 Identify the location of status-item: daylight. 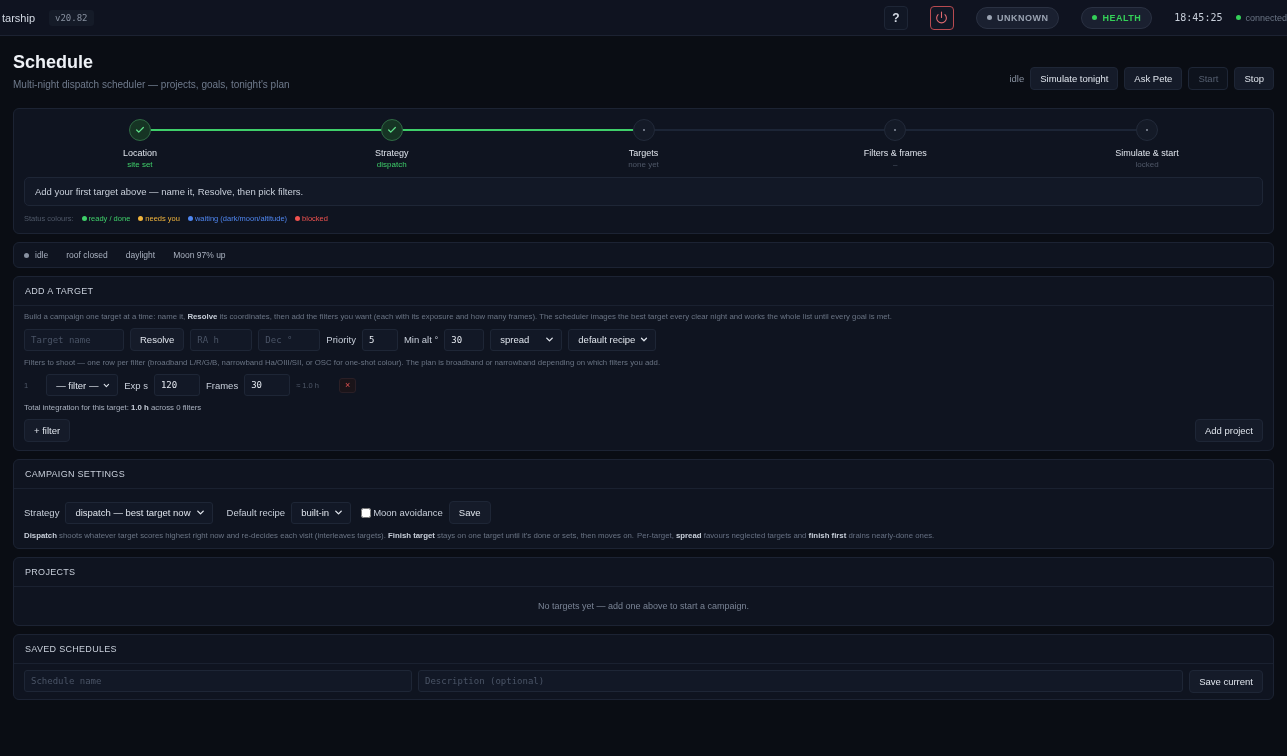
(140, 255).